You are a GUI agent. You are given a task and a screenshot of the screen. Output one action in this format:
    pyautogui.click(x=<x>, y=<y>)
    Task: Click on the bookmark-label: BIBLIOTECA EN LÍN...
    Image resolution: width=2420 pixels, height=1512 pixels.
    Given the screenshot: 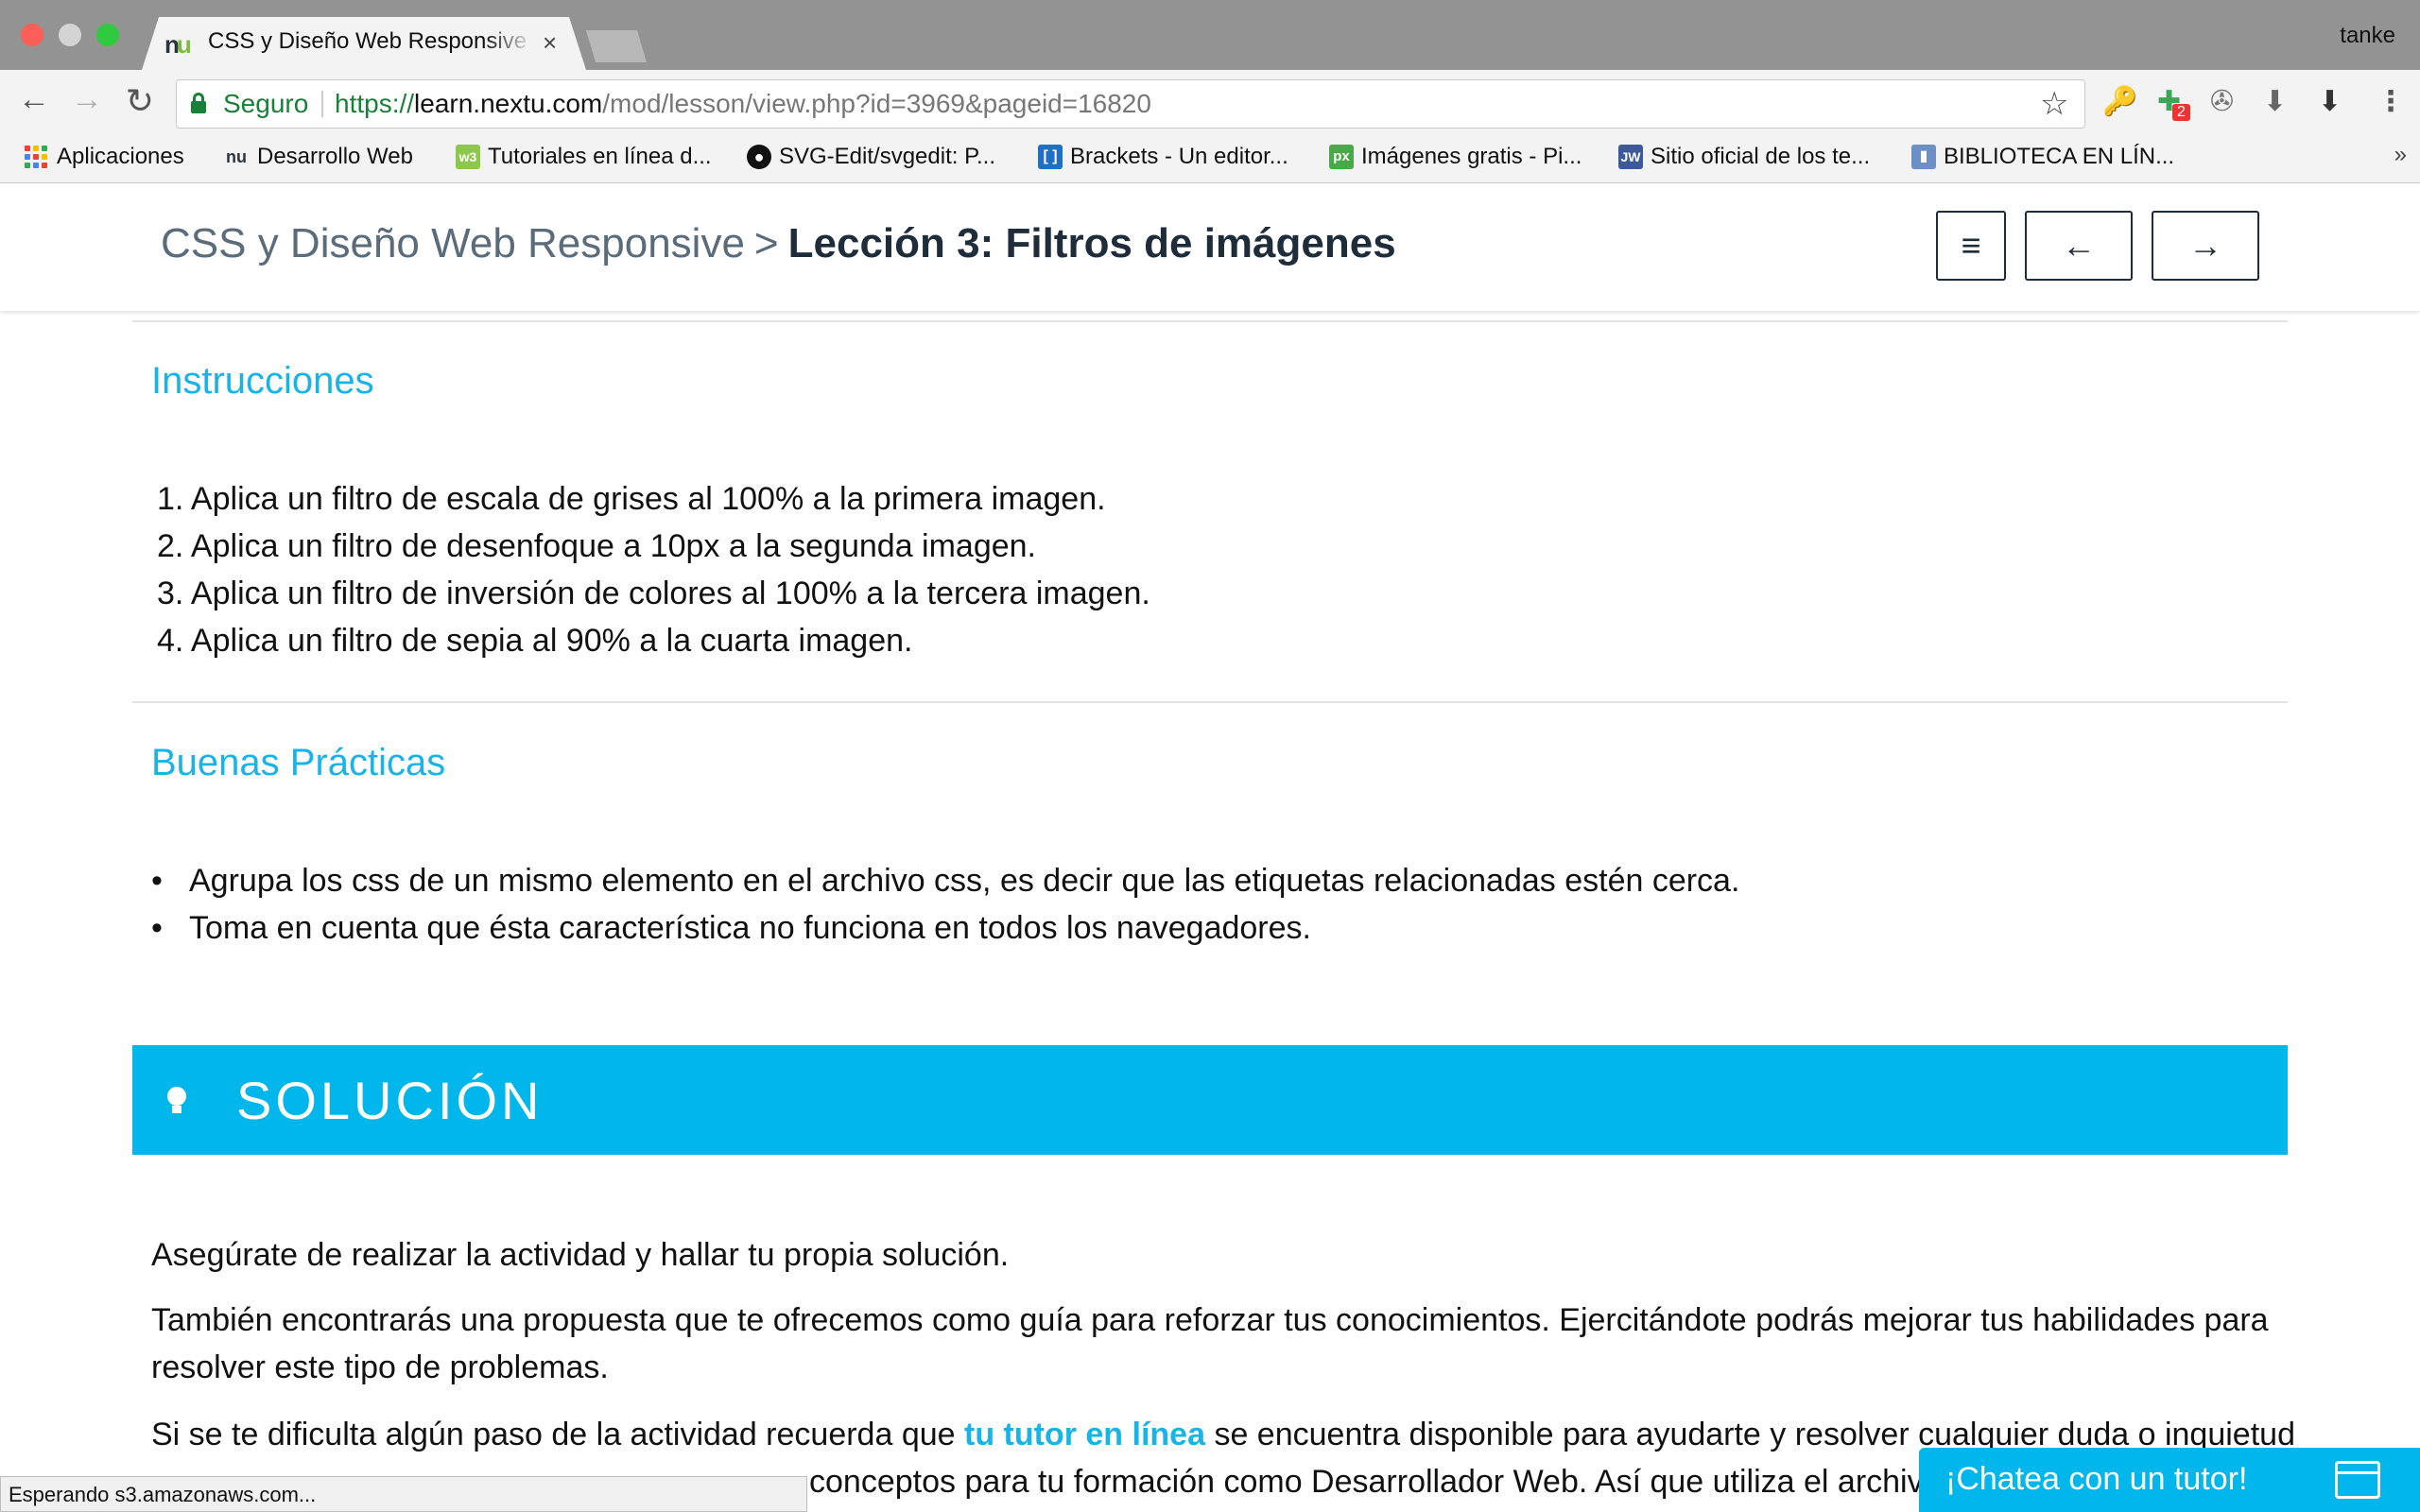 What is the action you would take?
    pyautogui.click(x=2059, y=156)
    